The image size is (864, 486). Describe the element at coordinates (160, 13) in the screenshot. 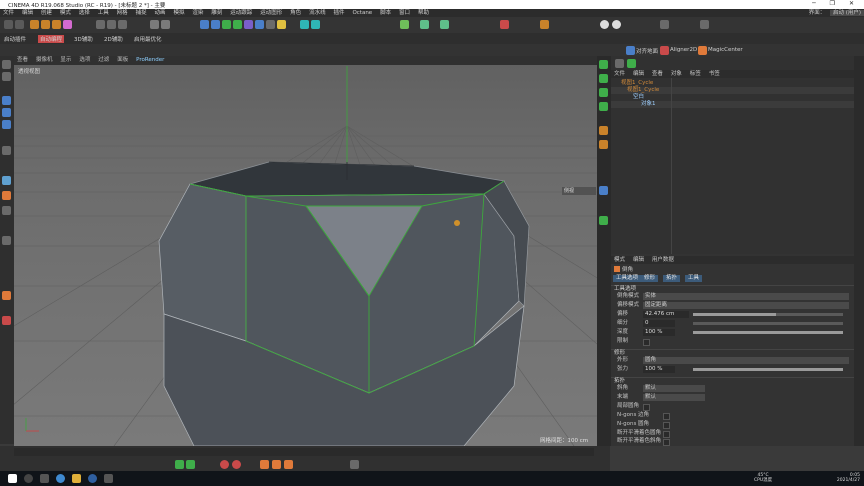

I see `menu-animate: 动画` at that location.